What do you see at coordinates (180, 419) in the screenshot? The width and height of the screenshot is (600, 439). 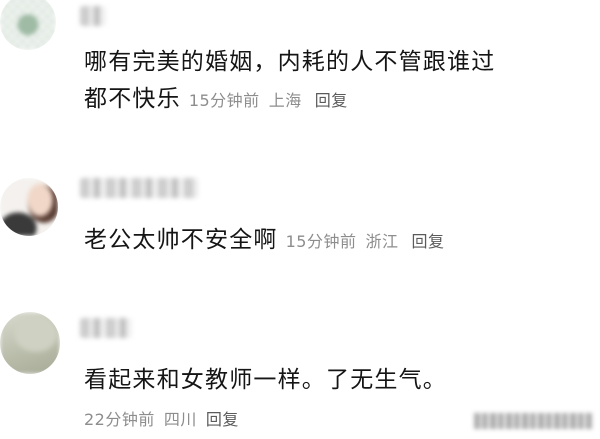 I see `comment-location: 四川` at bounding box center [180, 419].